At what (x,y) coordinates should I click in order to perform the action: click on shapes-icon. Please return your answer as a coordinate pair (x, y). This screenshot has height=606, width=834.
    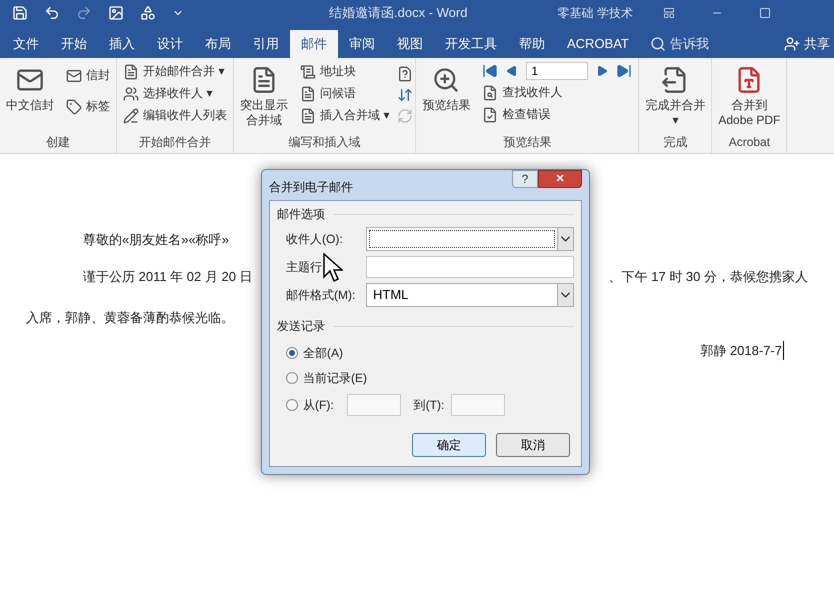
    Looking at the image, I should click on (148, 13).